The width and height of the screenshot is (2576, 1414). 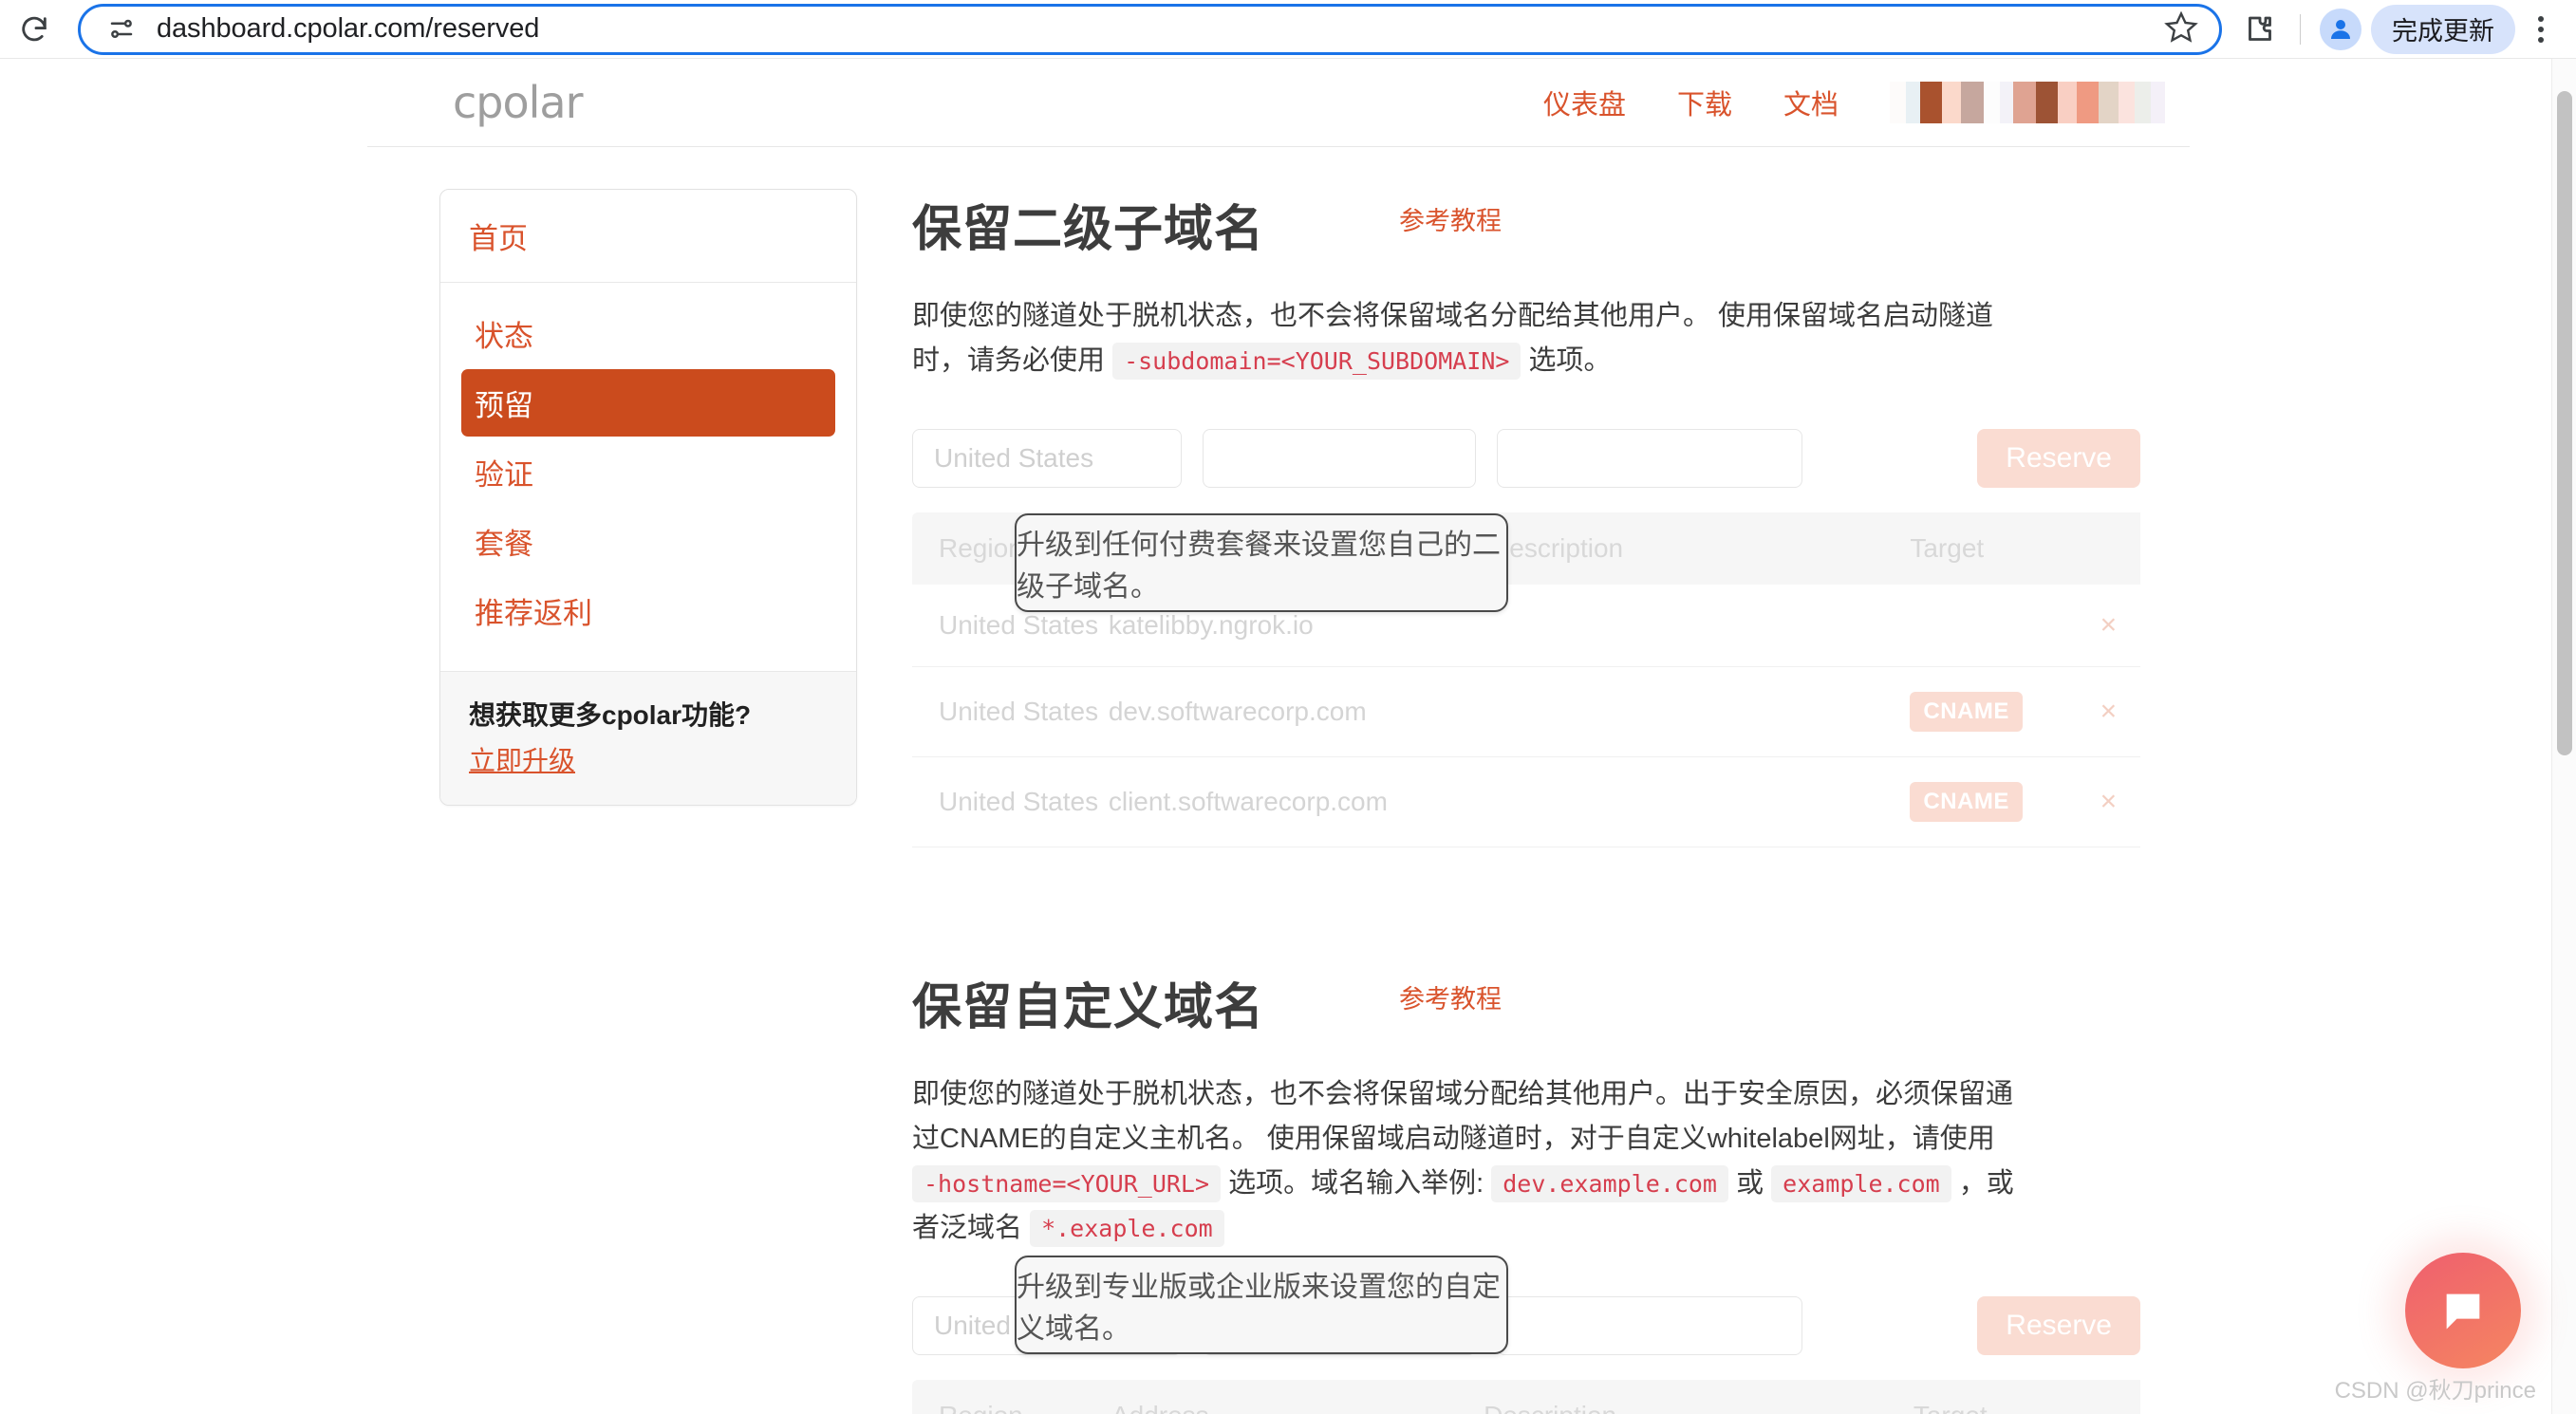 What do you see at coordinates (1340, 458) in the screenshot?
I see `section1-address-input` at bounding box center [1340, 458].